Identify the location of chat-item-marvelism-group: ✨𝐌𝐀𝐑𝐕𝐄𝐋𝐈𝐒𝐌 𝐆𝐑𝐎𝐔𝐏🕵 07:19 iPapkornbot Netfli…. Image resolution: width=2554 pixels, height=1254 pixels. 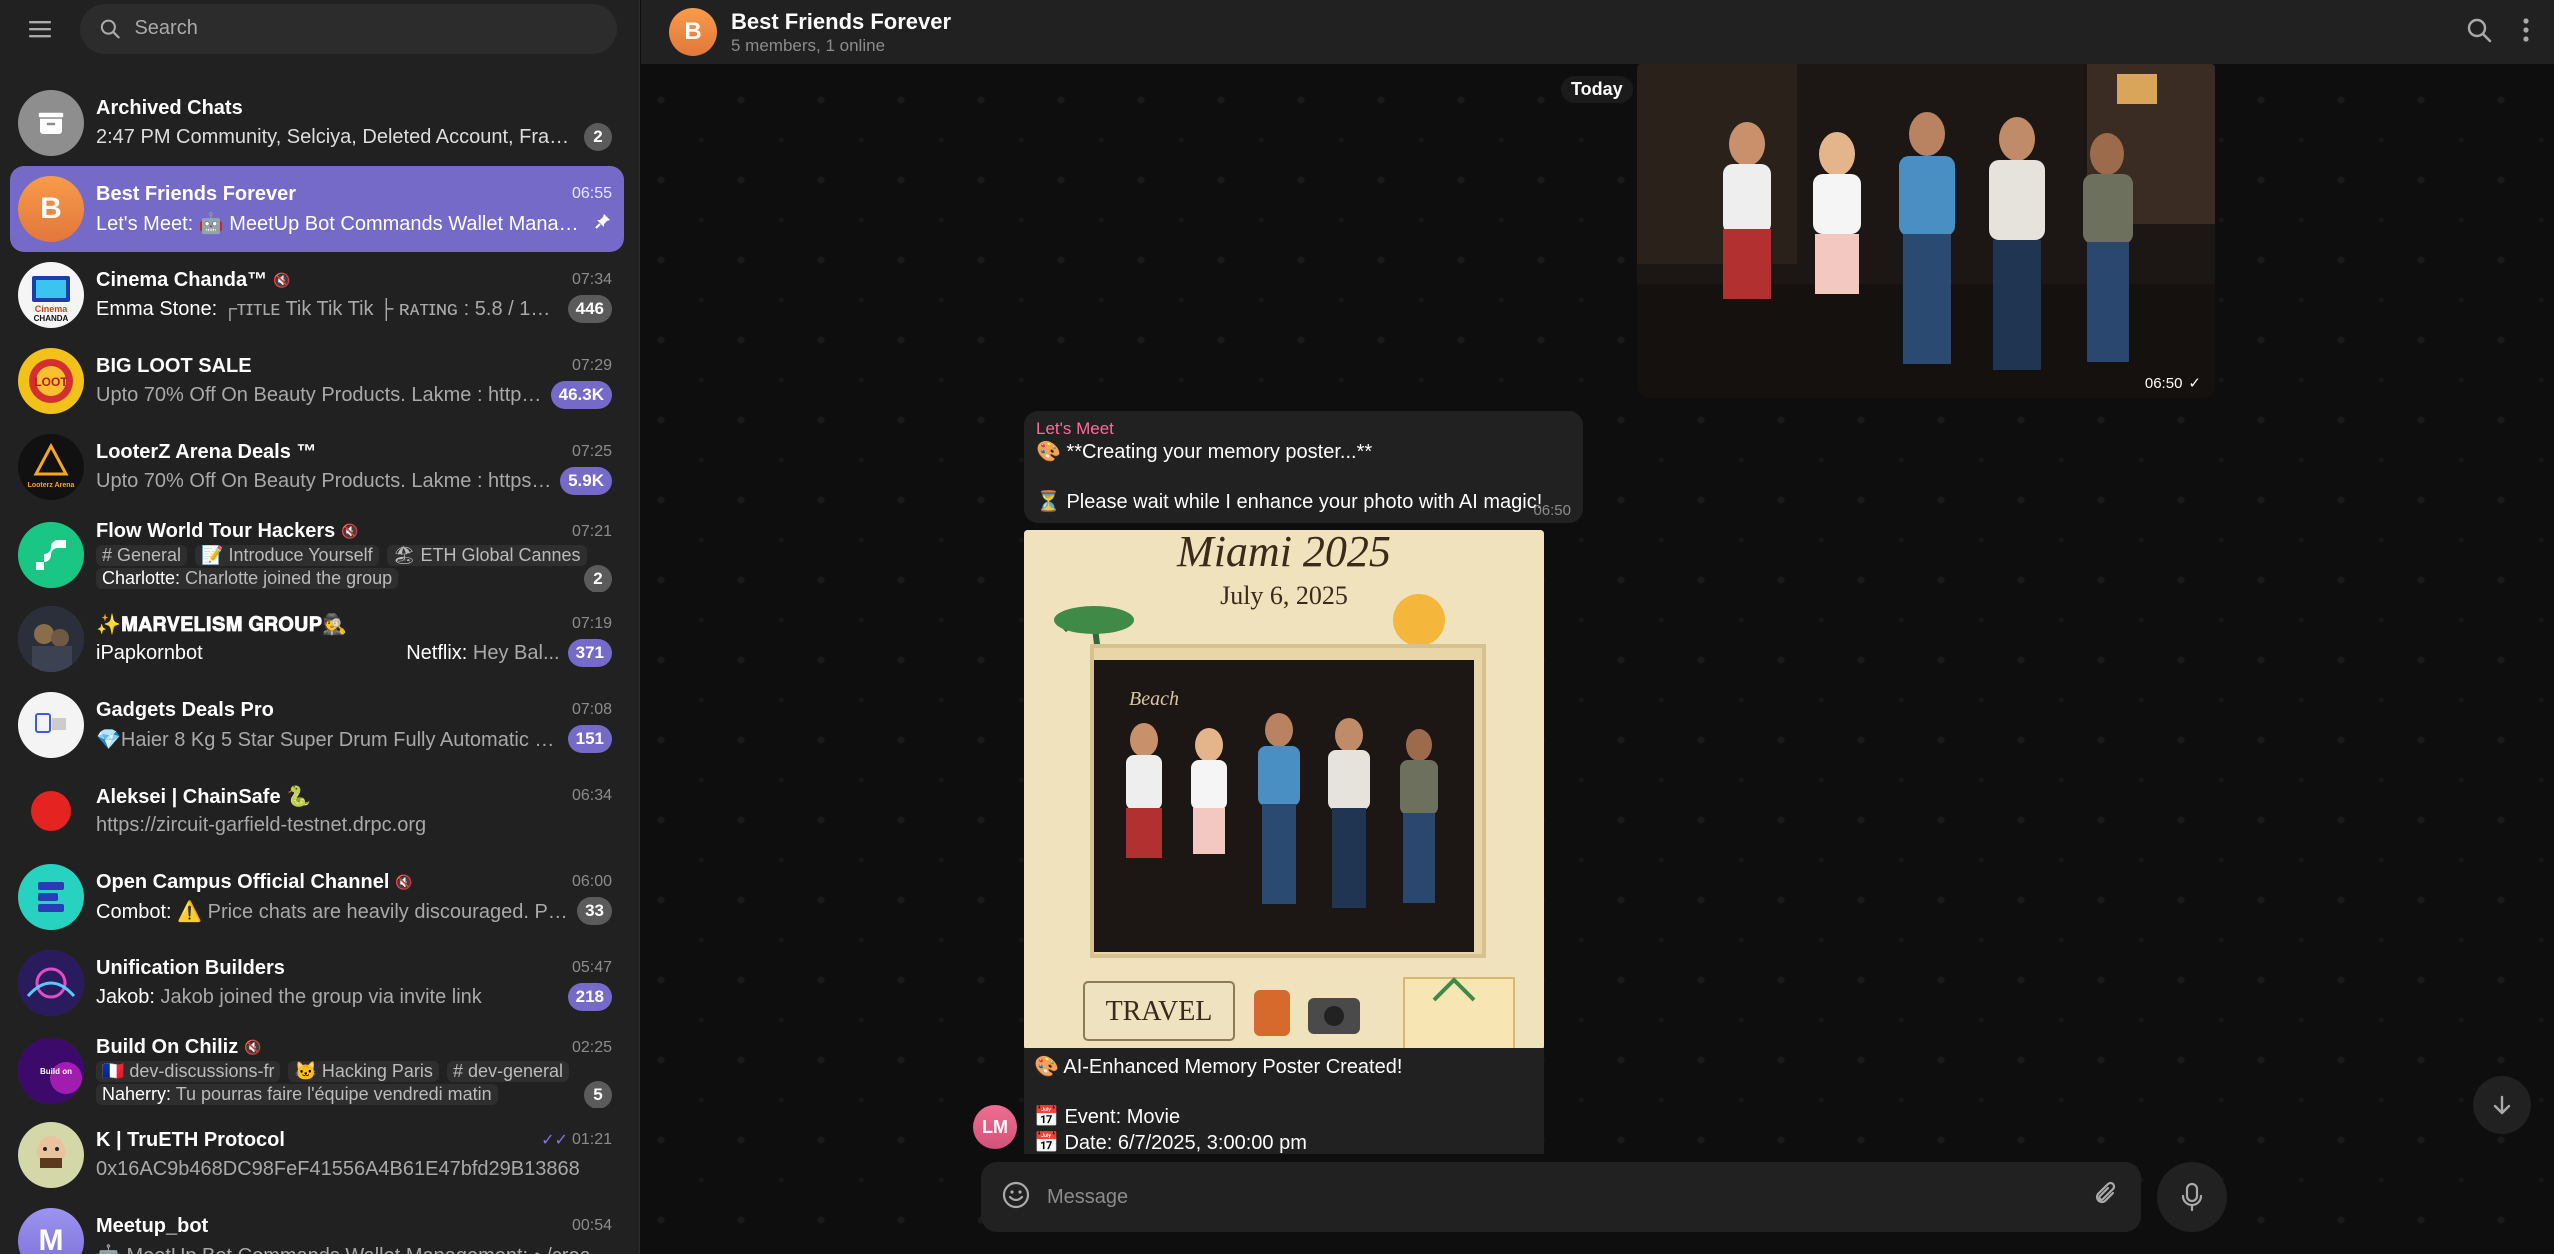
(317, 639).